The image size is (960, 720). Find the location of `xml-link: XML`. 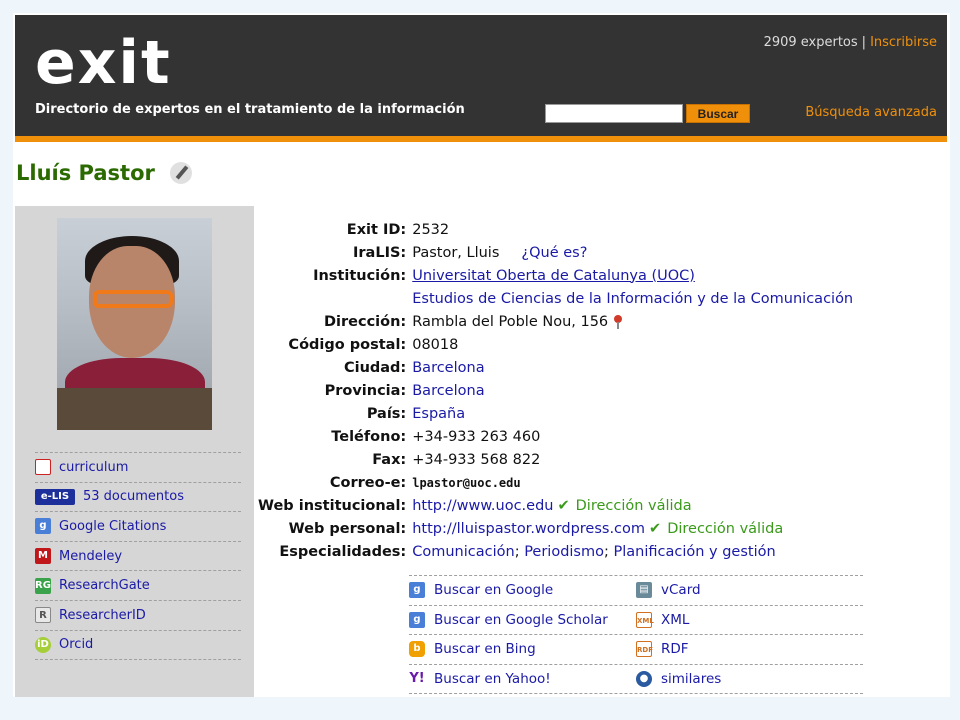

xml-link: XML is located at coordinates (675, 620).